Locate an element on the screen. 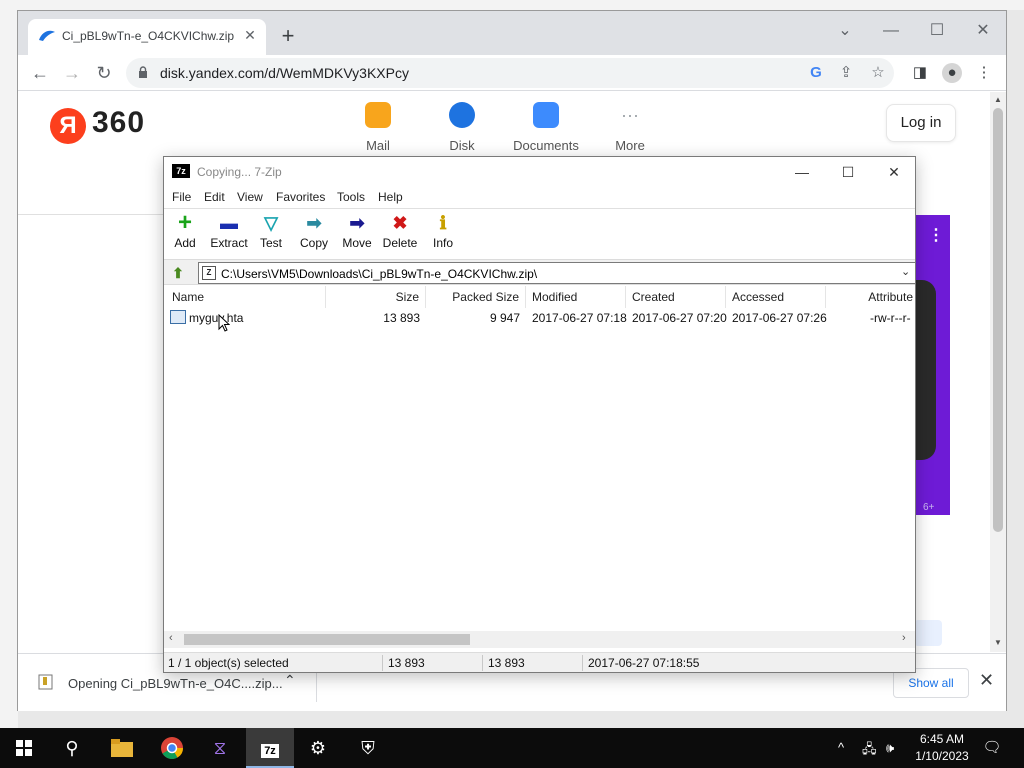 This screenshot has height=768, width=1024. chrome-menu-icon: ⋮ is located at coordinates (984, 73).